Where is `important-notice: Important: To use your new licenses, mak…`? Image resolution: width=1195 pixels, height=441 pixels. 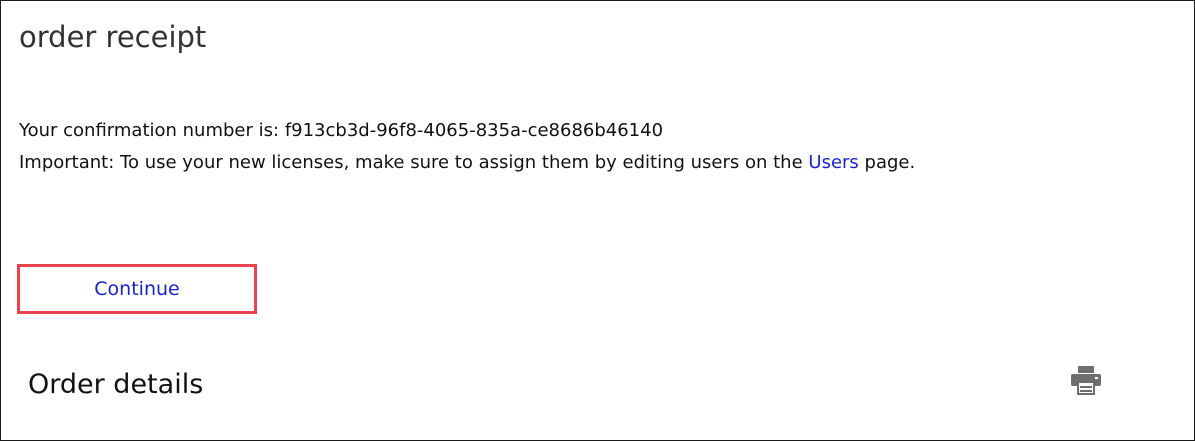 important-notice: Important: To use your new licenses, mak… is located at coordinates (467, 163).